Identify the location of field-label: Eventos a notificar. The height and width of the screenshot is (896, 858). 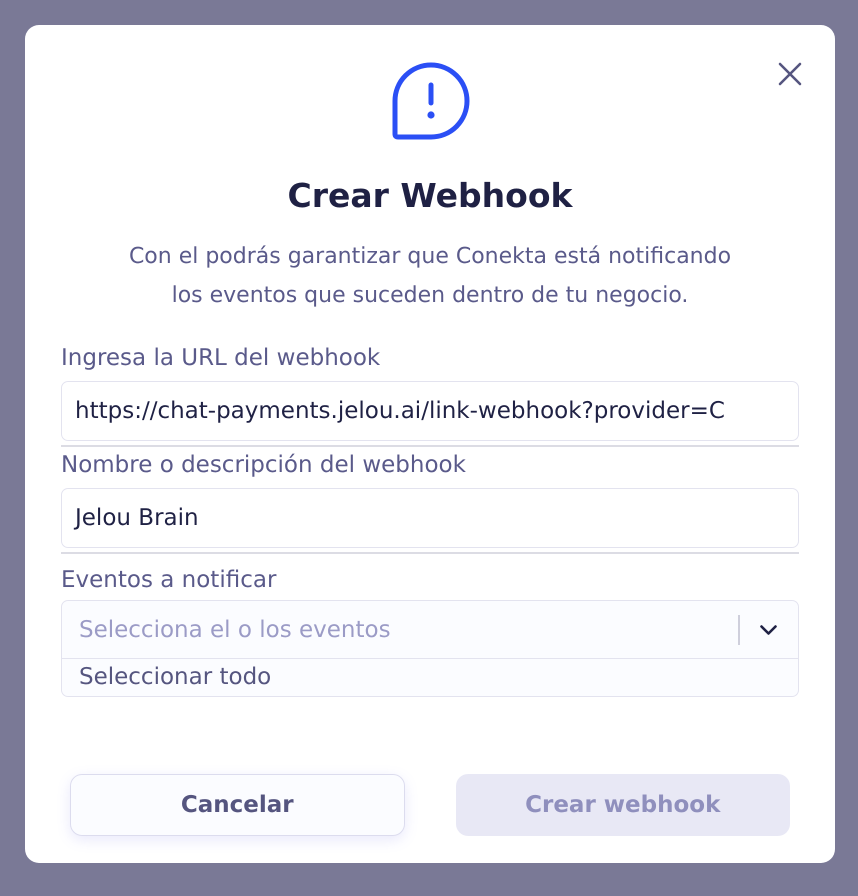
(169, 580).